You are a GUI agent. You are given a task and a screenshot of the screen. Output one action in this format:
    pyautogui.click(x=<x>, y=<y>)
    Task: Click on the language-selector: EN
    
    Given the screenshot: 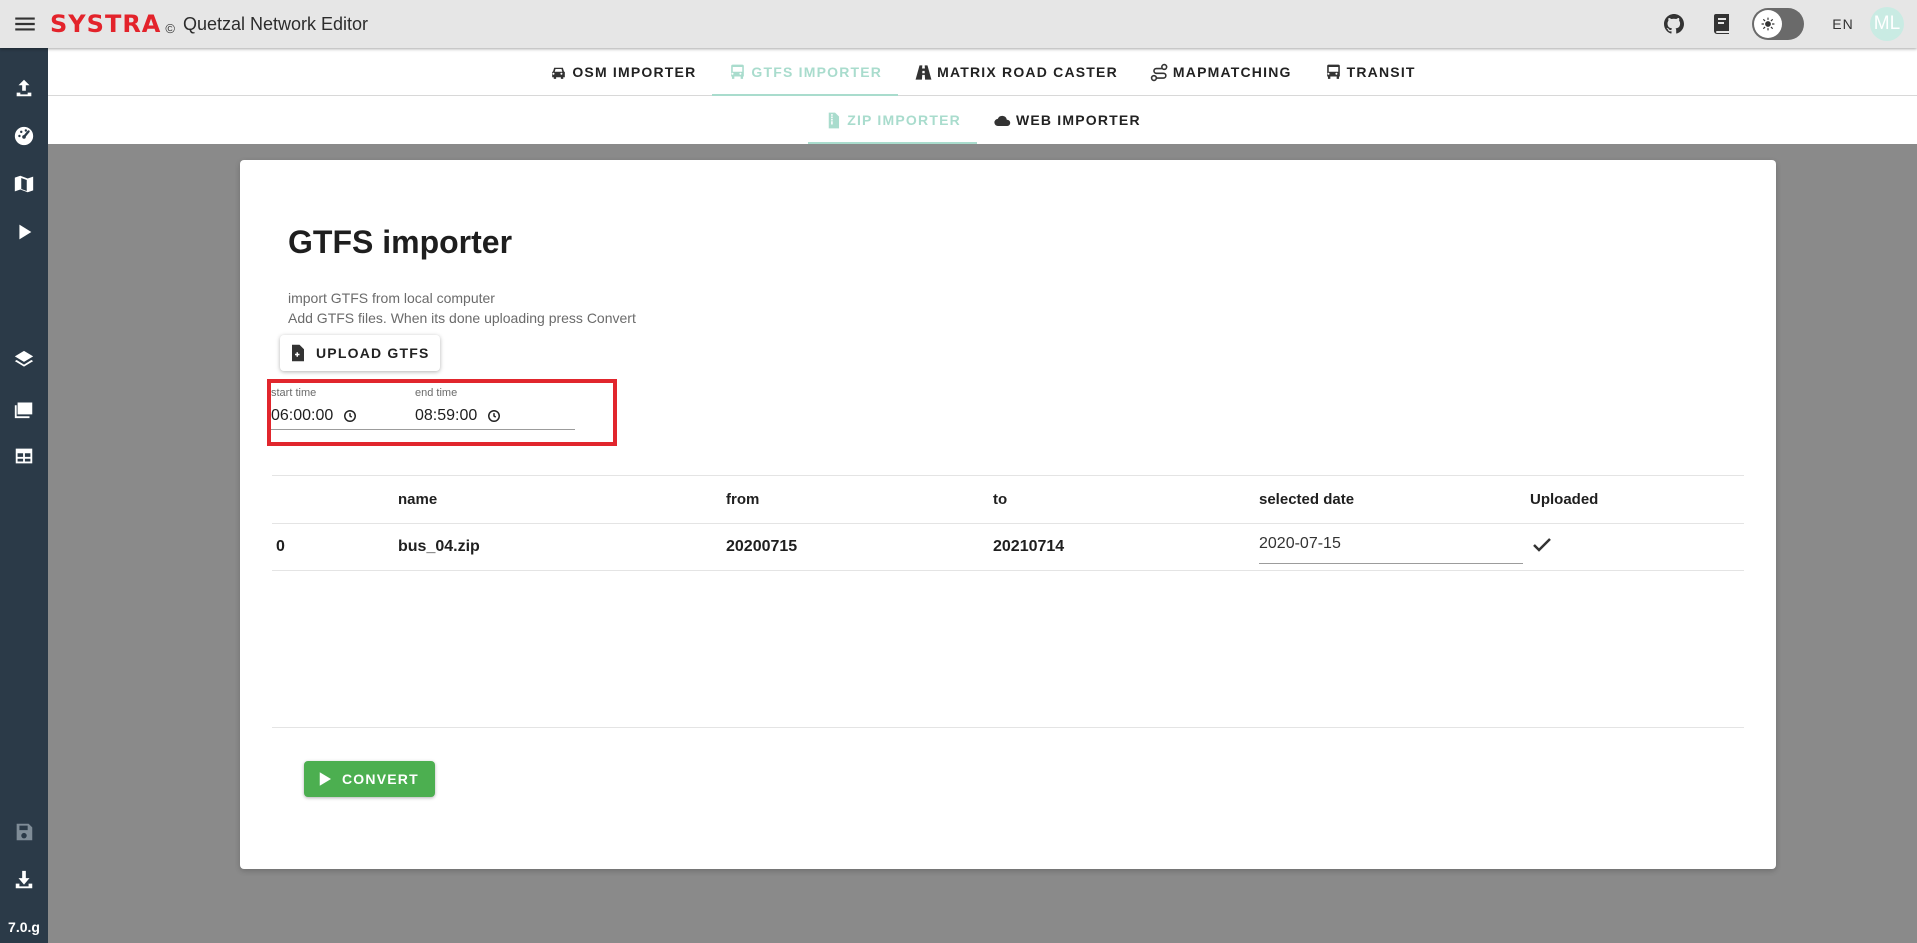 What is the action you would take?
    pyautogui.click(x=1843, y=24)
    